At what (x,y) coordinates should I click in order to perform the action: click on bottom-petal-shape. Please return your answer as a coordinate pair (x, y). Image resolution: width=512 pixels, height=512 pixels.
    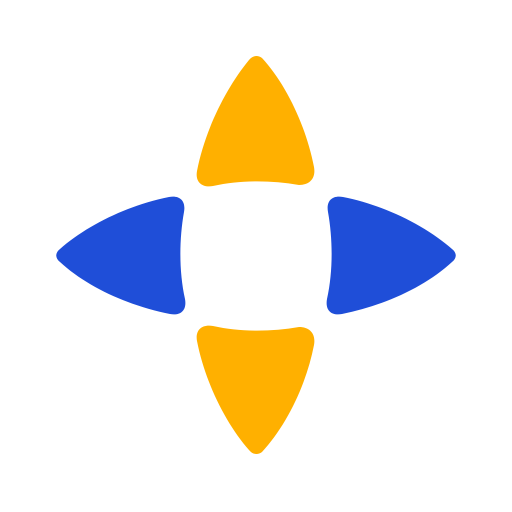
    Looking at the image, I should click on (255, 390).